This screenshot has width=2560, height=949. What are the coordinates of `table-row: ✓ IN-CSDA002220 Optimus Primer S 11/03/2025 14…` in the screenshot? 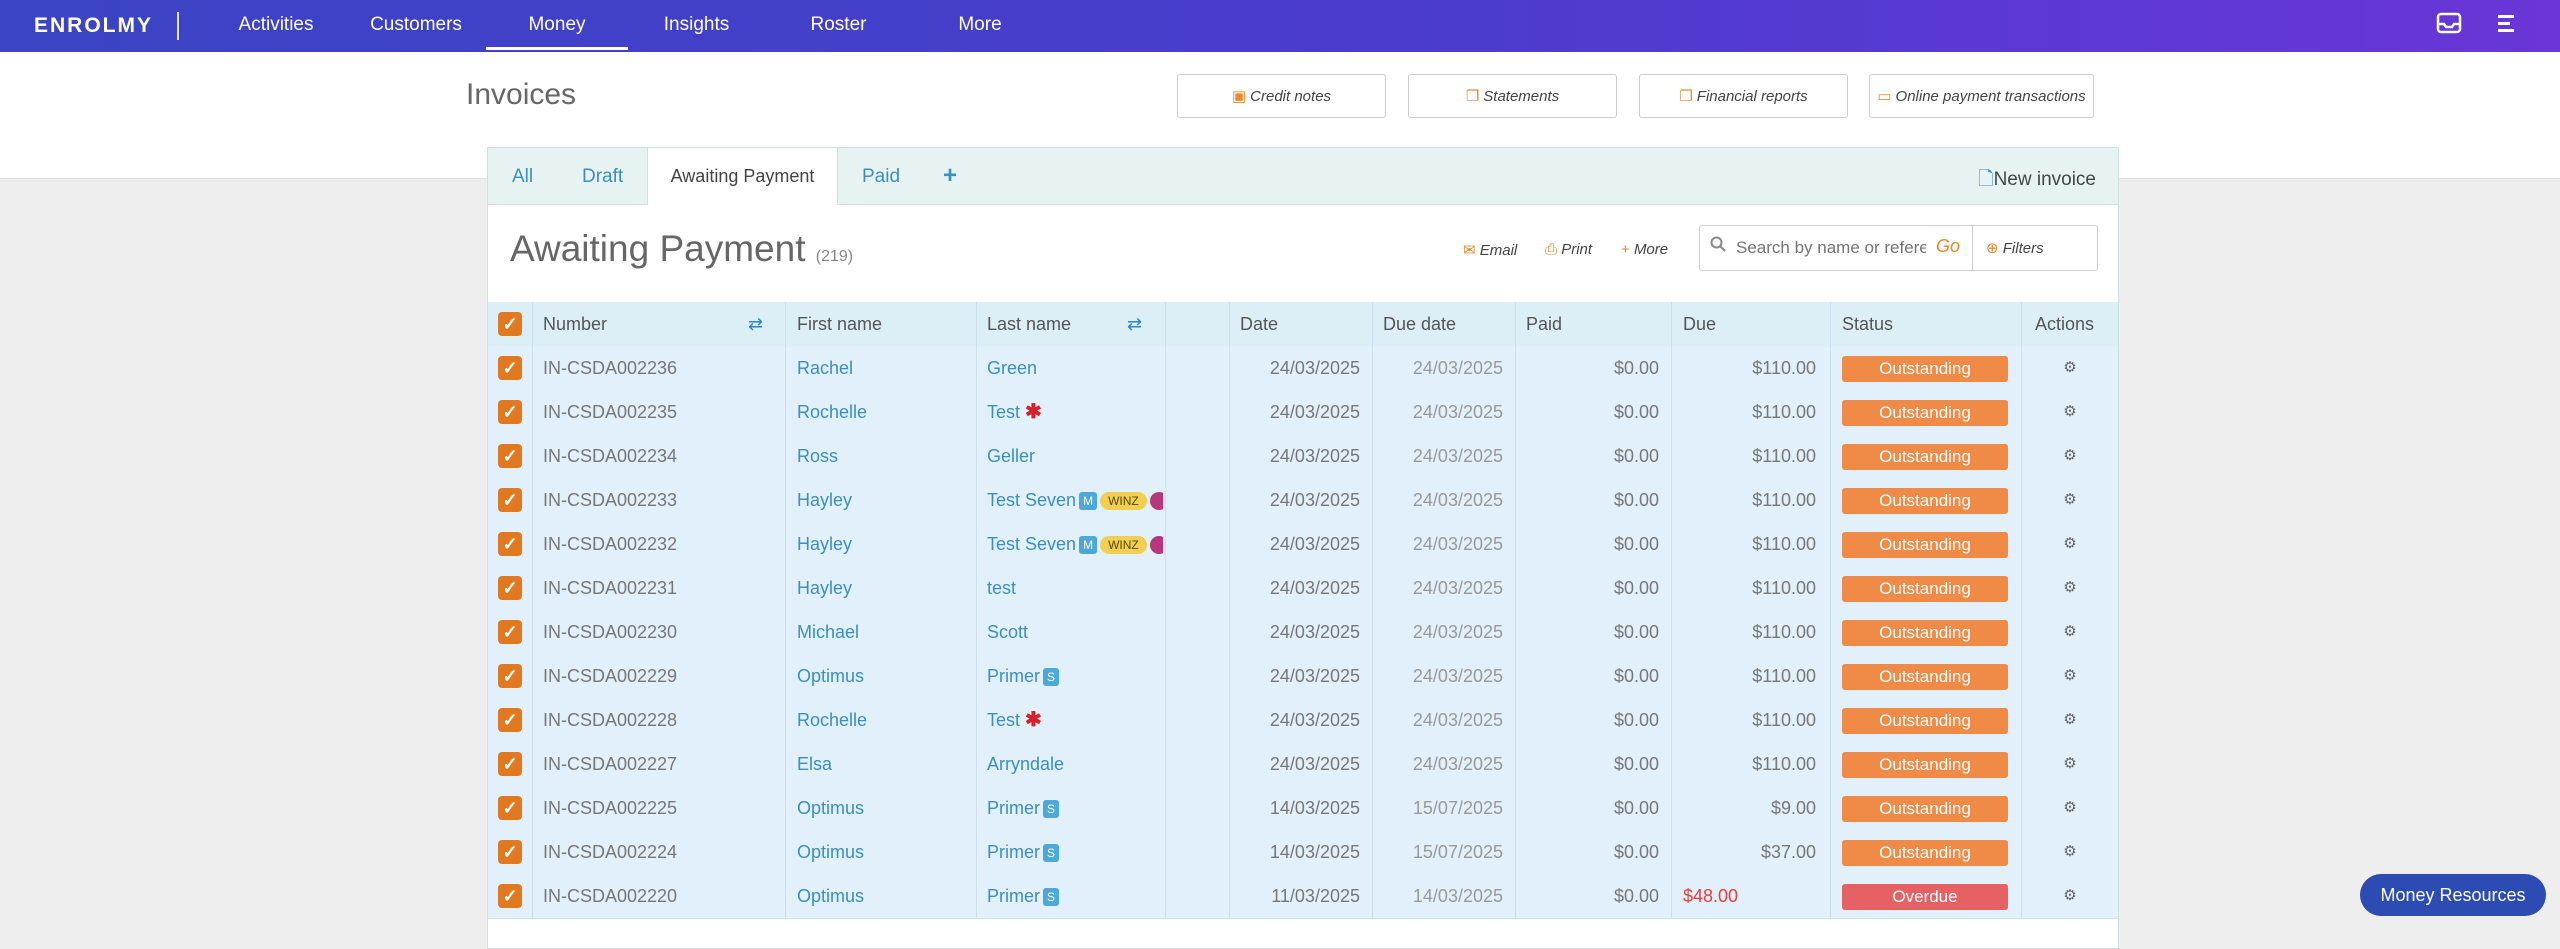 It's located at (1303, 896).